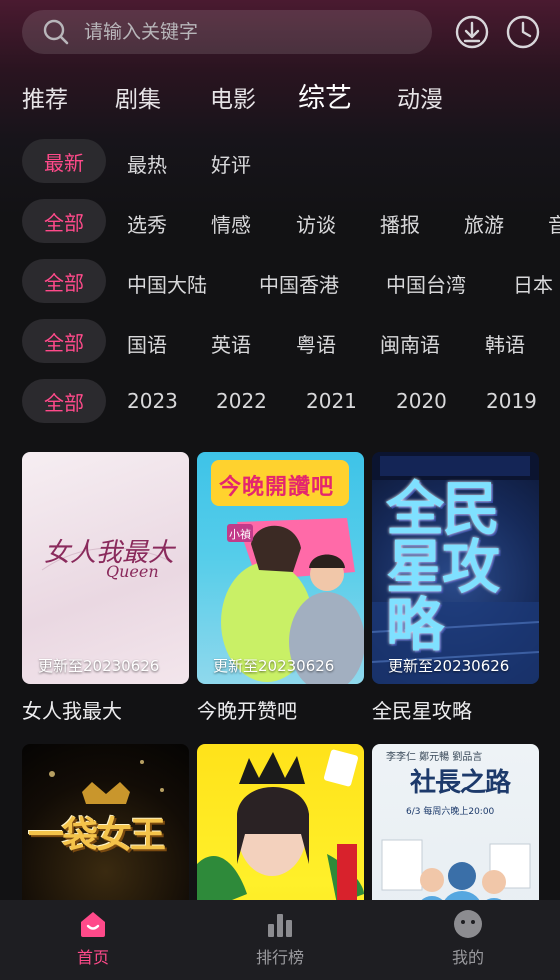 Image resolution: width=560 pixels, height=980 pixels. I want to click on filter-row-region: 全部 中国大陆 中国香港 中国台湾 日本, so click(280, 281).